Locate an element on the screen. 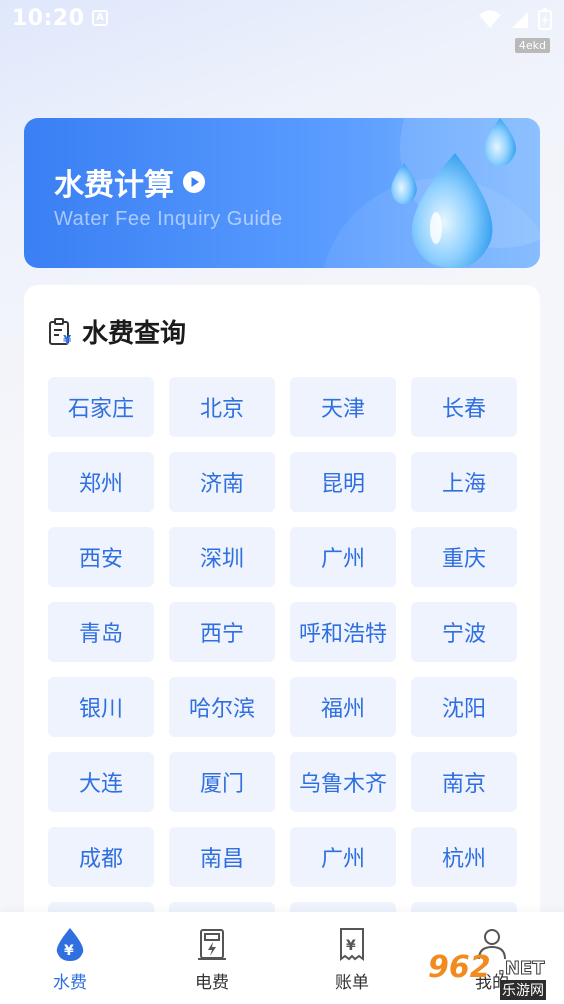 The image size is (564, 1004). bill-icon: ¥ is located at coordinates (352, 944).